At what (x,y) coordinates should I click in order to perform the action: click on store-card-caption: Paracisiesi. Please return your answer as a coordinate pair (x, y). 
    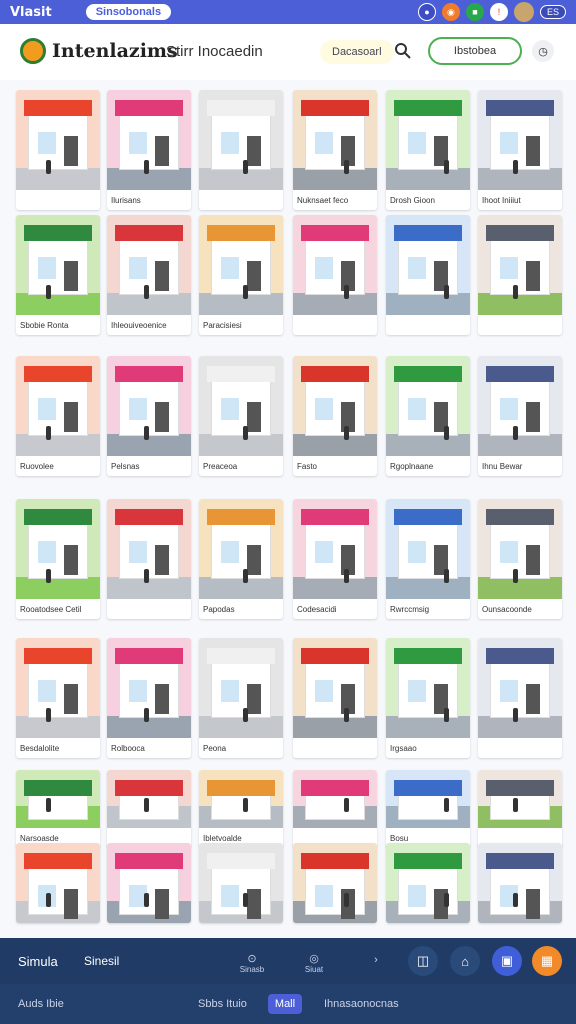
    Looking at the image, I should click on (222, 325).